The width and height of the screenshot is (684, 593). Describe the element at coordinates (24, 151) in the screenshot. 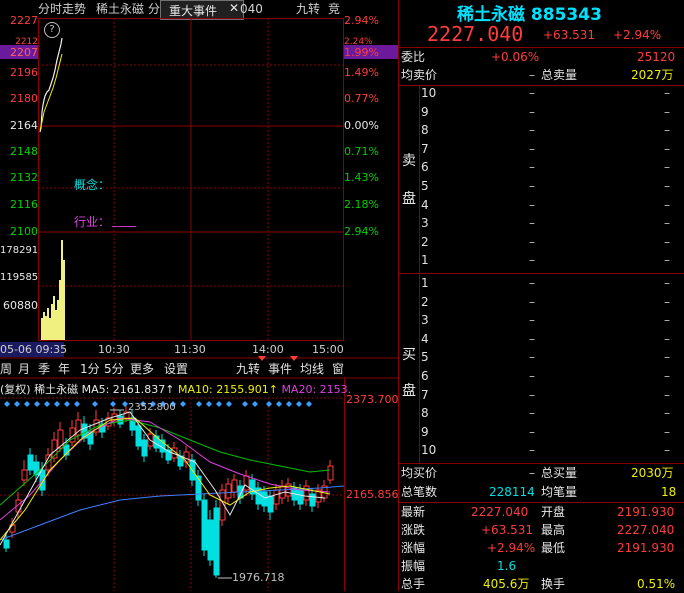

I see `price-label: 2148` at that location.